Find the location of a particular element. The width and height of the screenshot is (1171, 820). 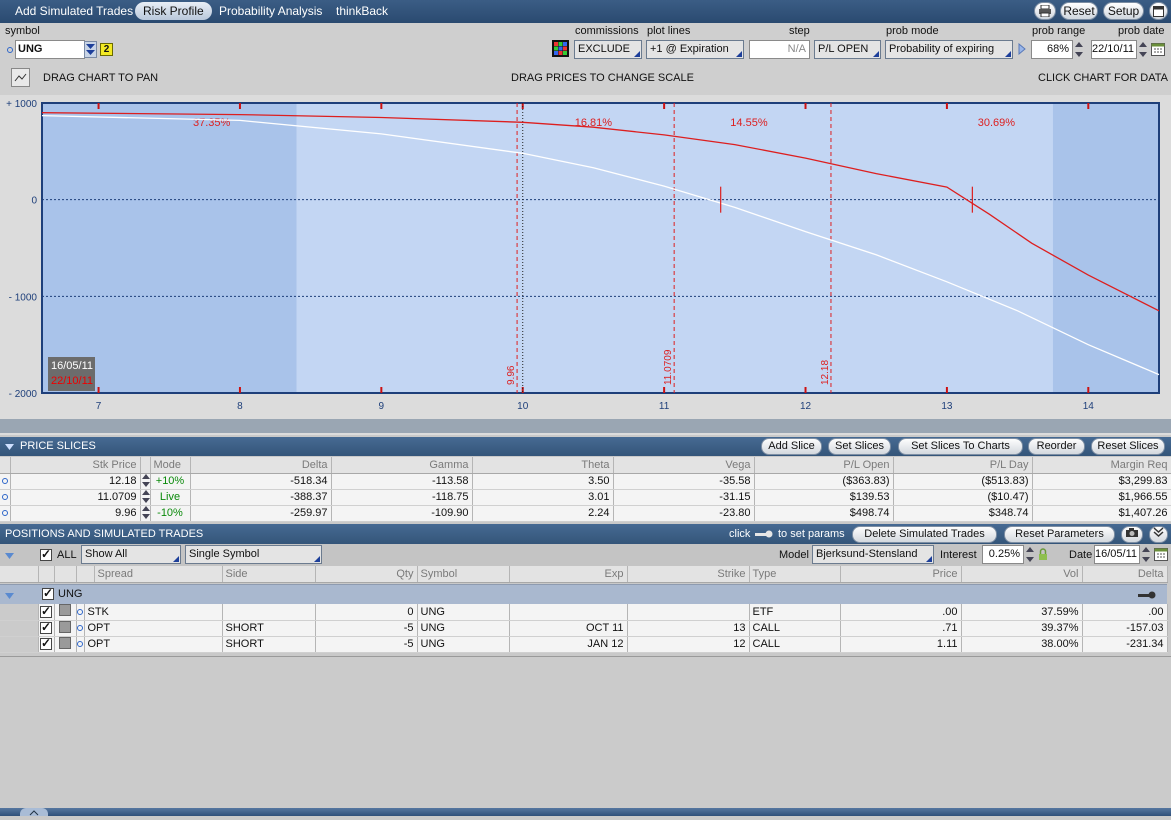

pos-qty: 0 is located at coordinates (366, 612).